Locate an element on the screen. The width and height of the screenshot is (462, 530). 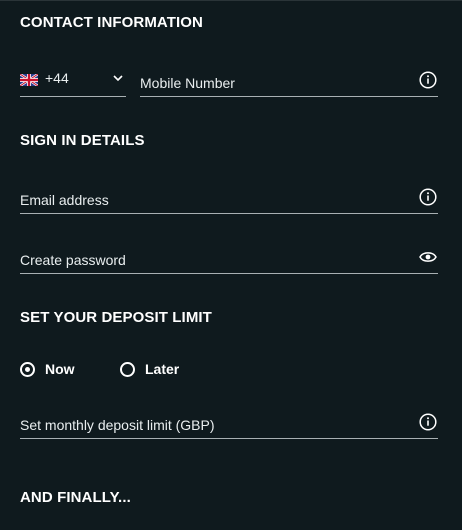
radio-now: Now is located at coordinates (47, 369).